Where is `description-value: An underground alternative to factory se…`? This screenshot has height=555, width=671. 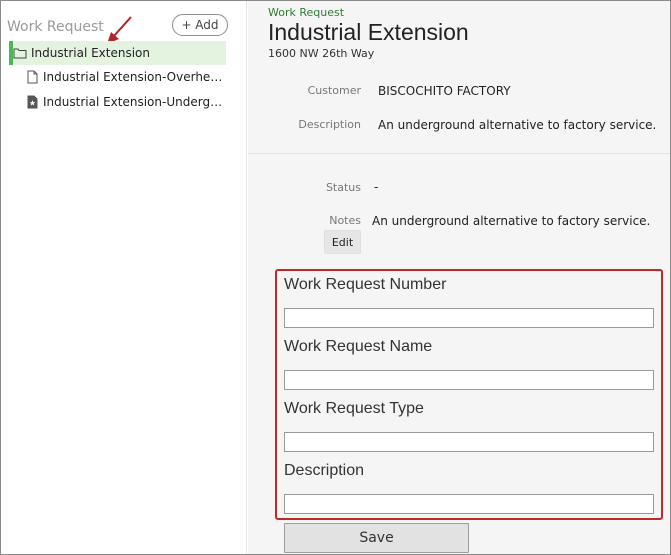
description-value: An underground alternative to factory se… is located at coordinates (517, 125).